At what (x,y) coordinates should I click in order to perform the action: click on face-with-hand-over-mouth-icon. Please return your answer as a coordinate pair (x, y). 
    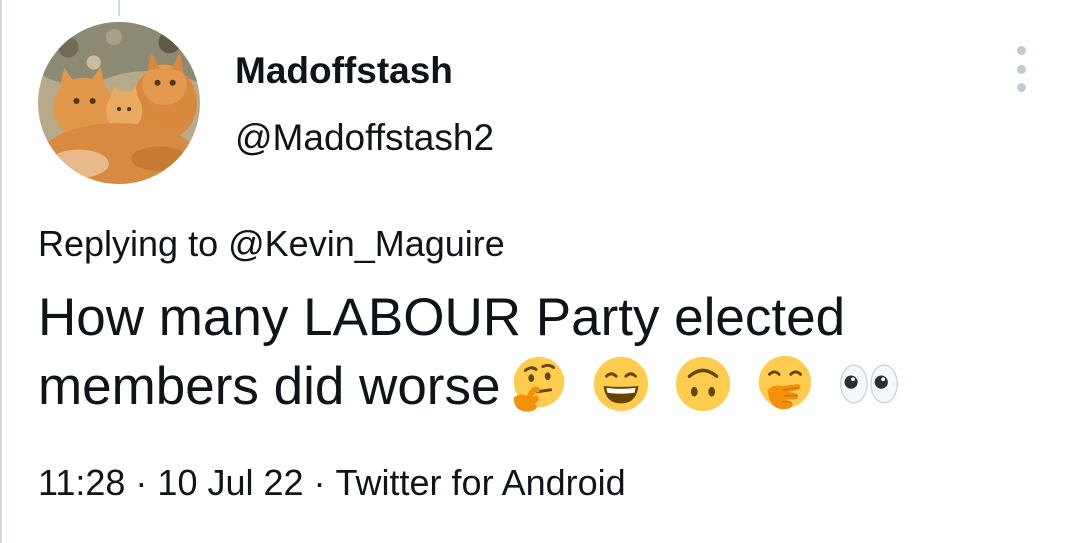
    Looking at the image, I should click on (785, 382).